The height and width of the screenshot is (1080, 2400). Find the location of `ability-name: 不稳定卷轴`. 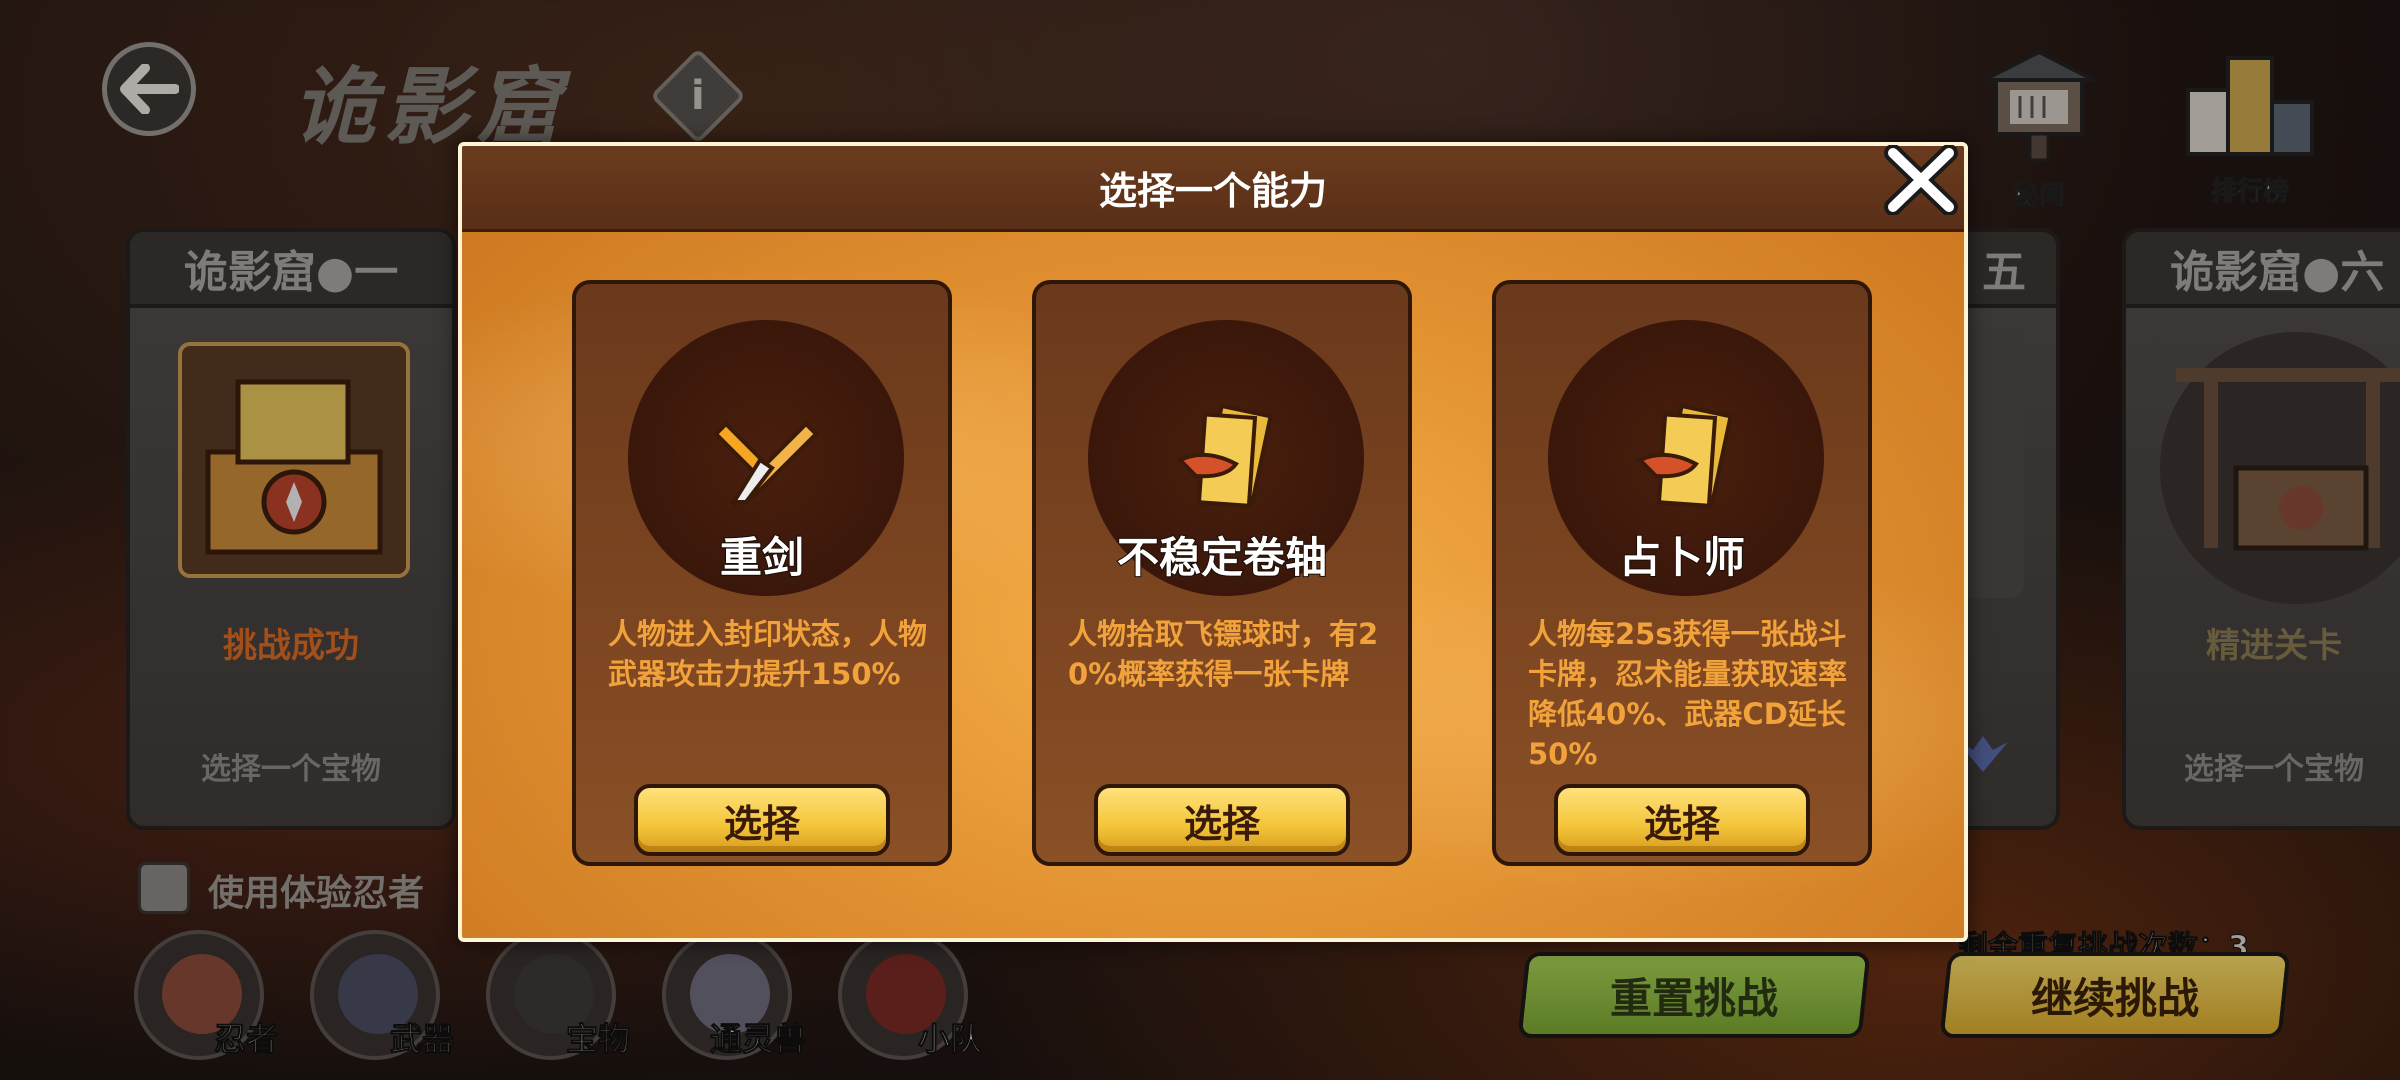

ability-name: 不稳定卷轴 is located at coordinates (1222, 557).